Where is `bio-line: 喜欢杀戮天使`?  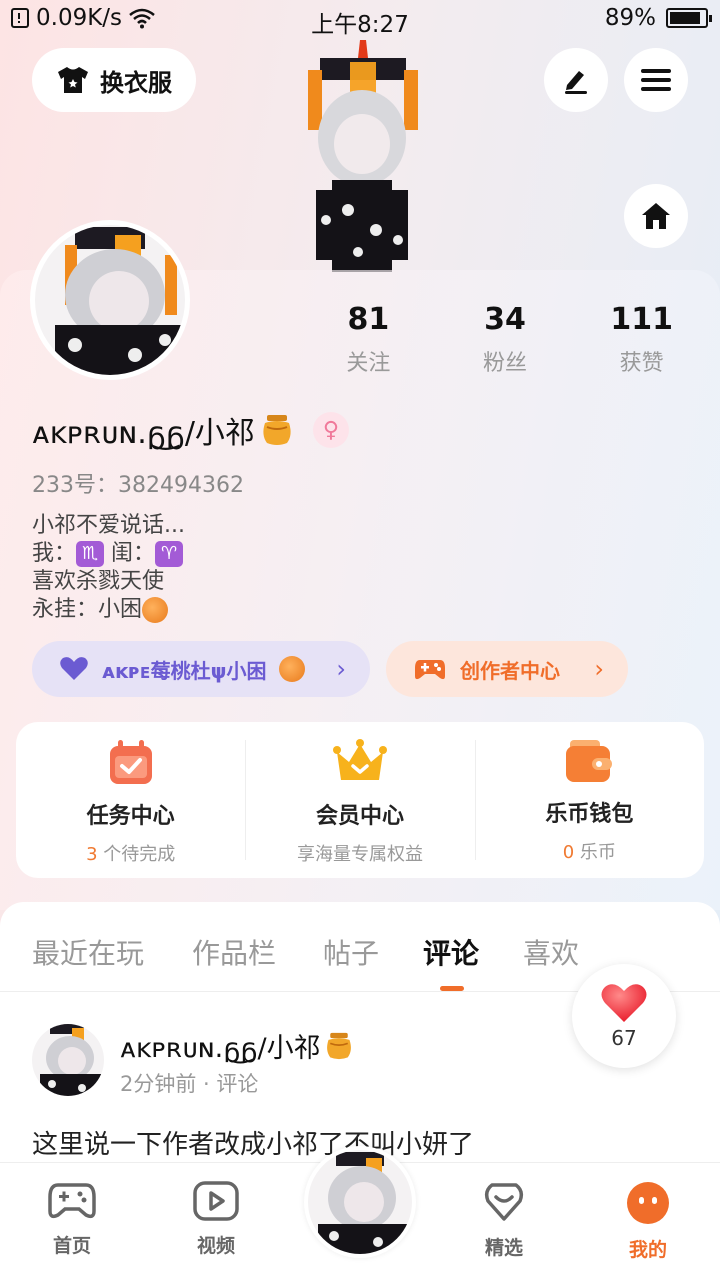 bio-line: 喜欢杀戮天使 is located at coordinates (98, 581).